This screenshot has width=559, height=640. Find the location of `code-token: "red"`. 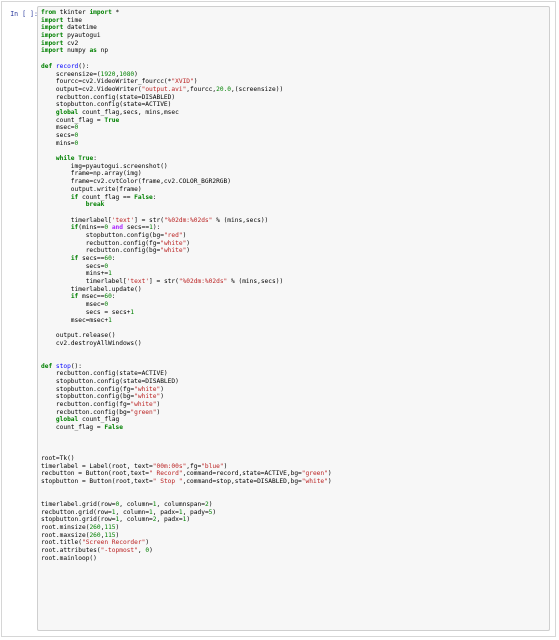

code-token: "red" is located at coordinates (173, 235).